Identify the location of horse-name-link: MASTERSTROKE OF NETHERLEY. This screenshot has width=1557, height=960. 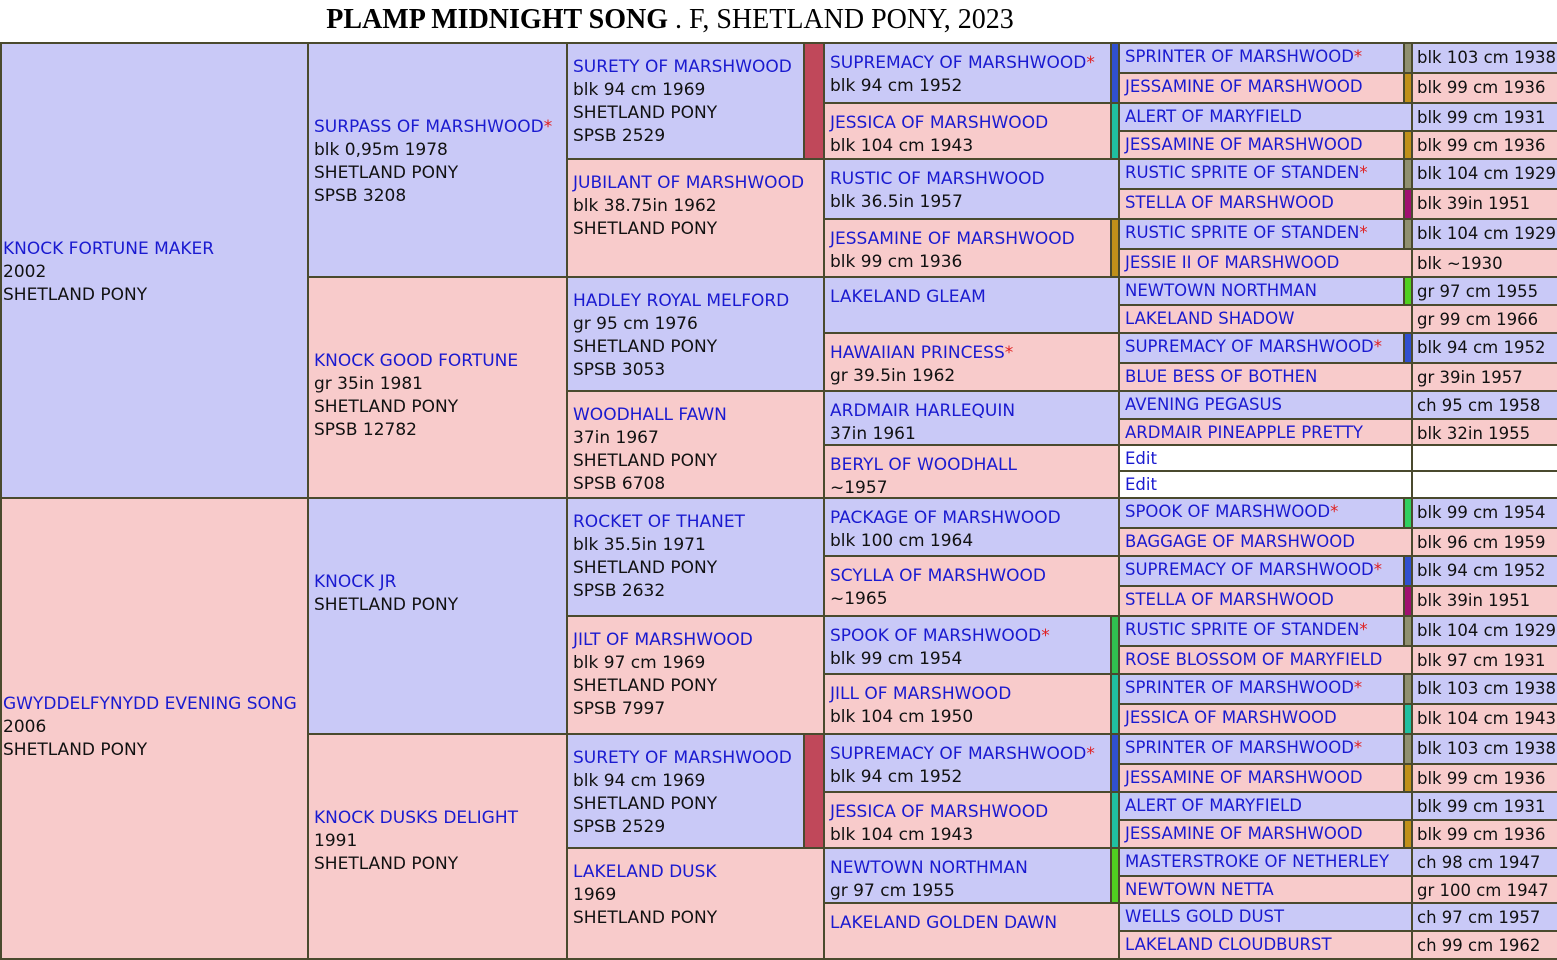
(1257, 861).